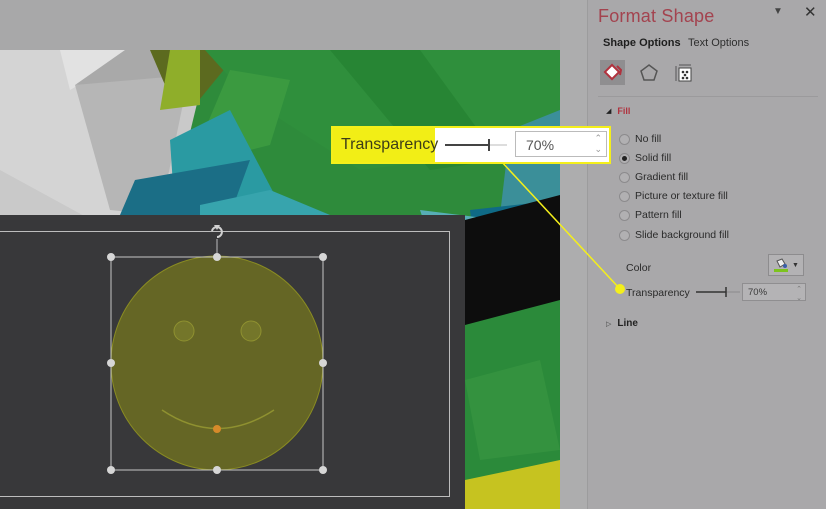 The width and height of the screenshot is (826, 509). Describe the element at coordinates (718, 292) in the screenshot. I see `transparency-slider` at that location.